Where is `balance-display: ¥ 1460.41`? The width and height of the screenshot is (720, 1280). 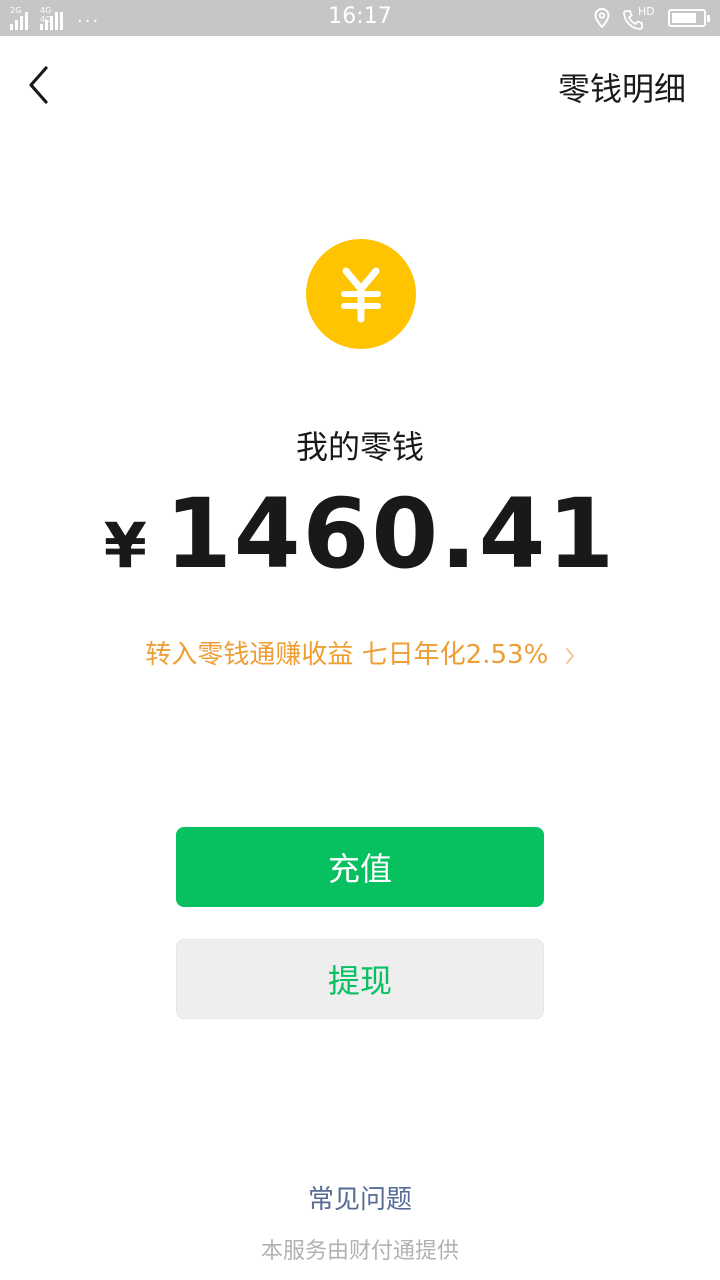 balance-display: ¥ 1460.41 is located at coordinates (360, 534).